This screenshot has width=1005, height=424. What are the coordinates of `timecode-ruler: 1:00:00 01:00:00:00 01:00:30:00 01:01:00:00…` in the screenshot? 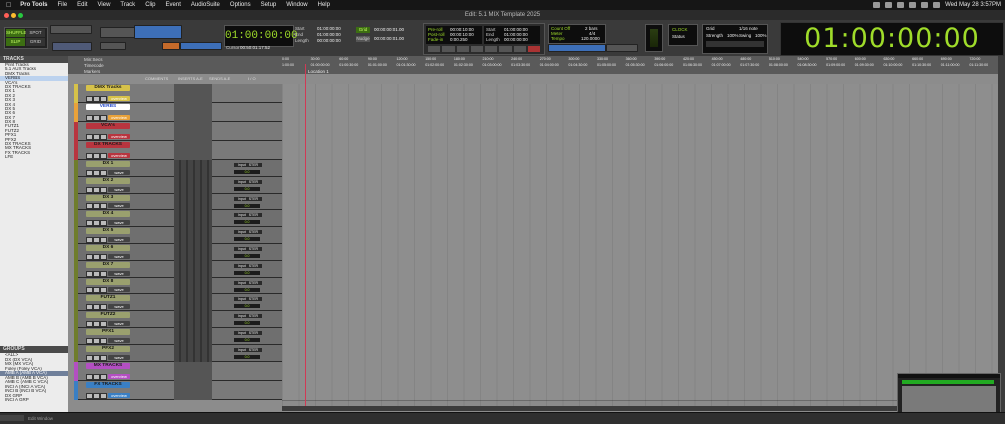 It's located at (640, 65).